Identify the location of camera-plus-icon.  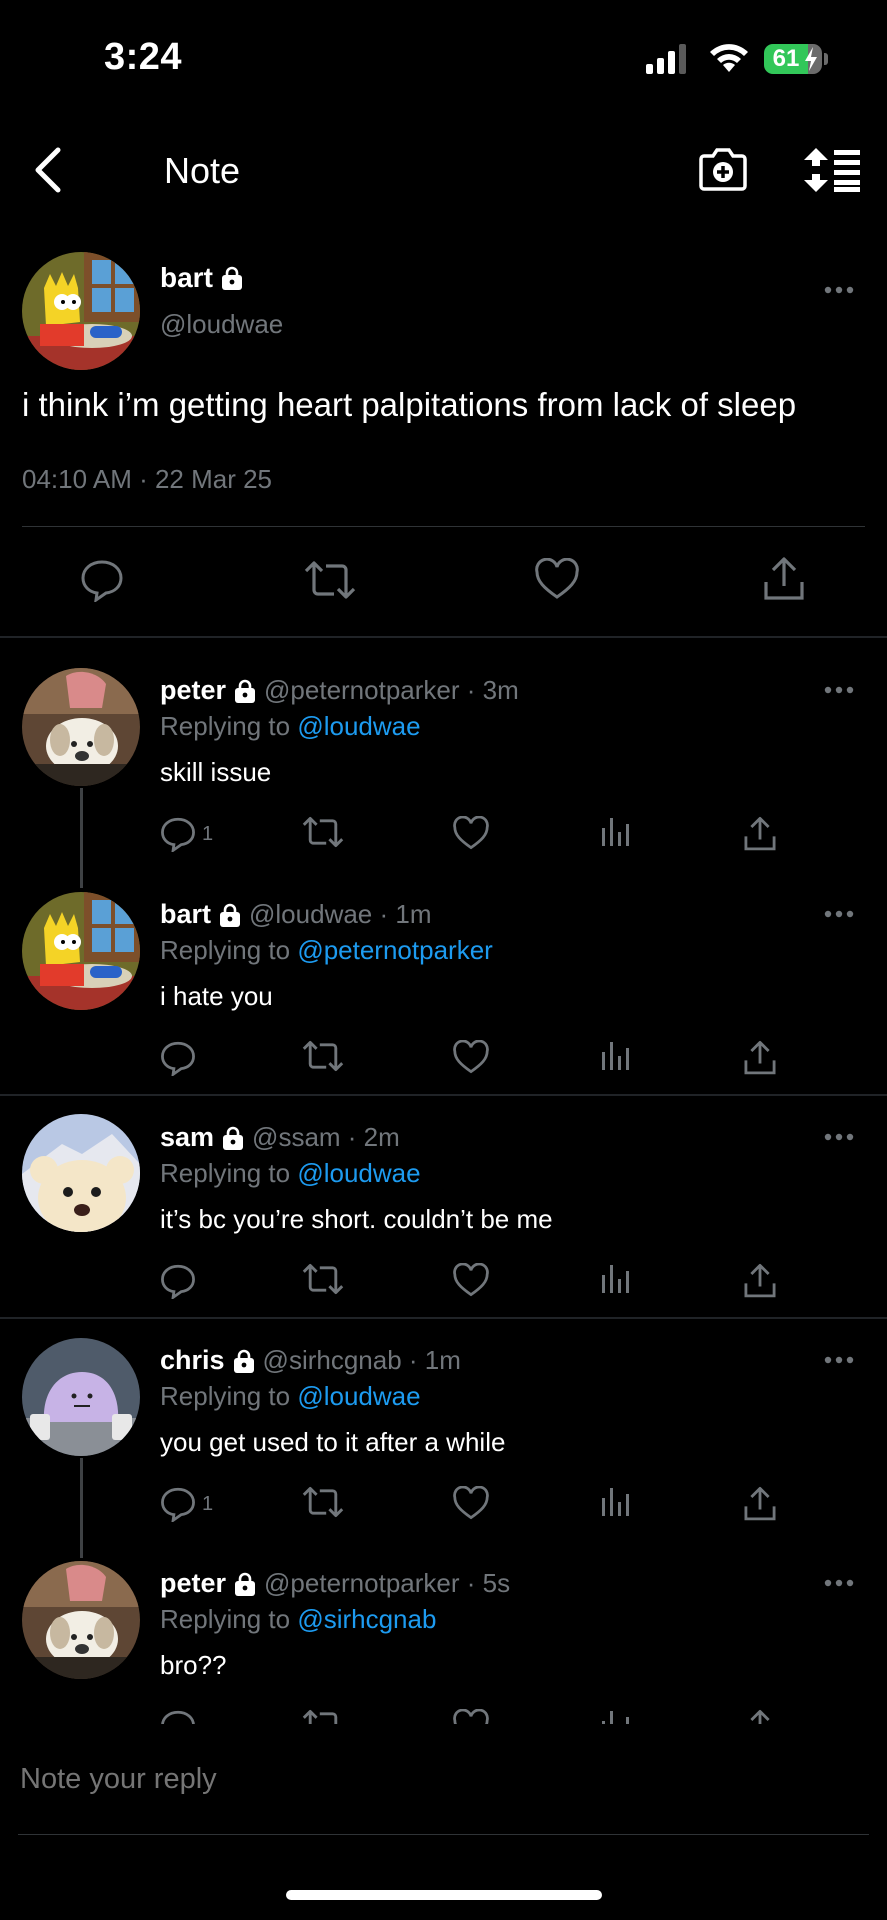
(723, 169).